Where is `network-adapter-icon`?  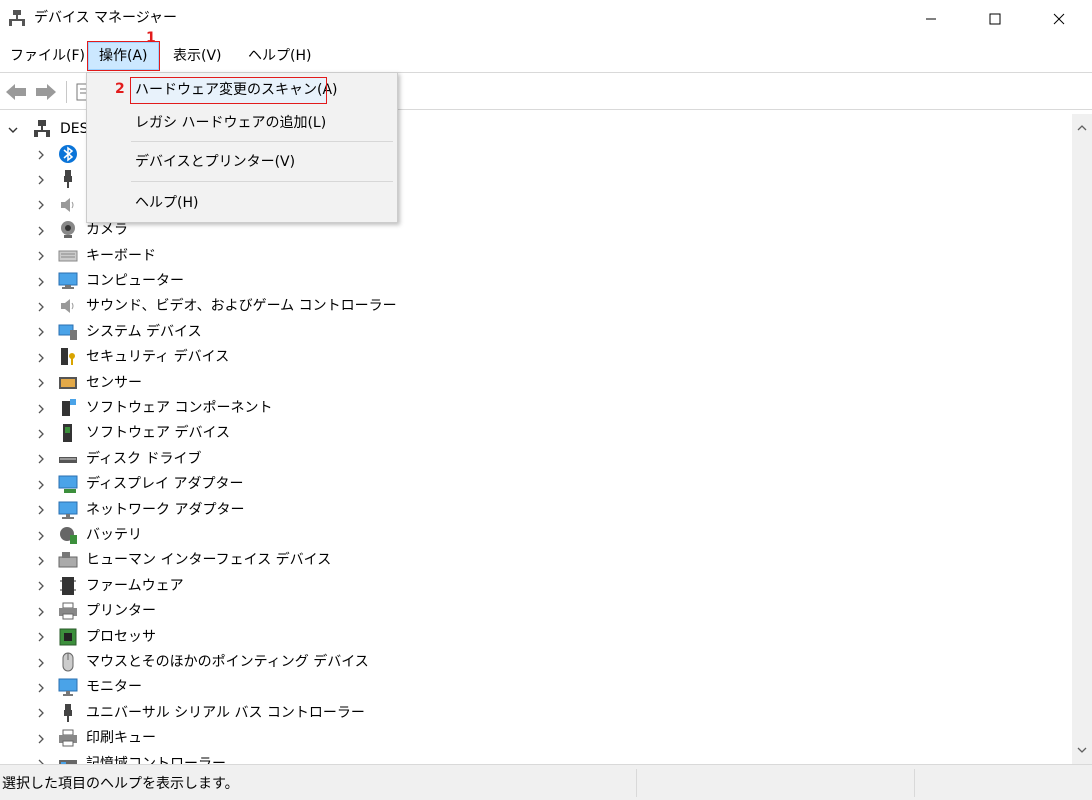
network-adapter-icon is located at coordinates (68, 510).